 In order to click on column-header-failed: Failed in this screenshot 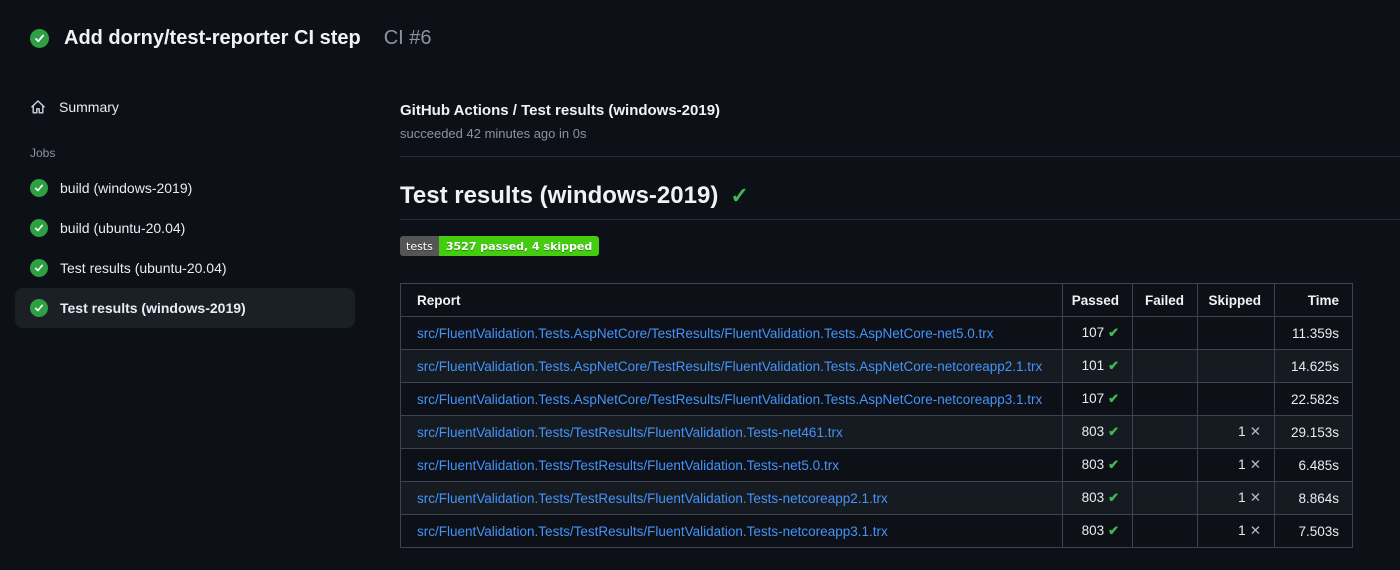, I will do `click(1165, 300)`.